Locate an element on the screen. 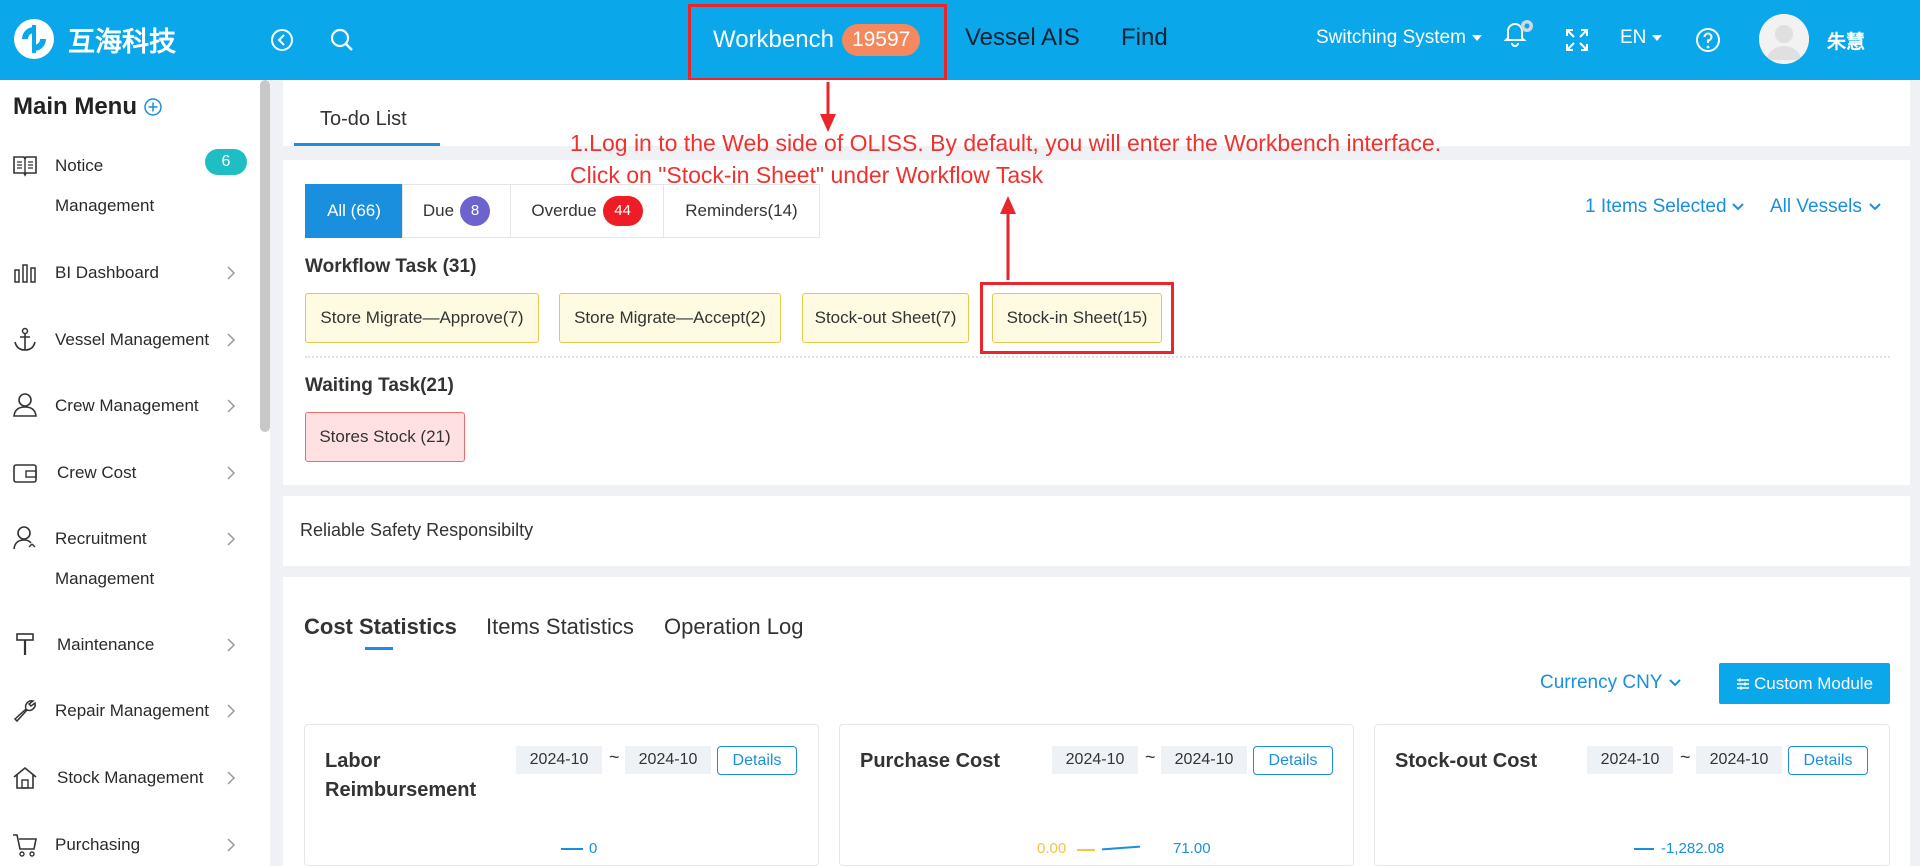 This screenshot has height=866, width=1920. all-vessels-label: All Vessels is located at coordinates (1816, 206).